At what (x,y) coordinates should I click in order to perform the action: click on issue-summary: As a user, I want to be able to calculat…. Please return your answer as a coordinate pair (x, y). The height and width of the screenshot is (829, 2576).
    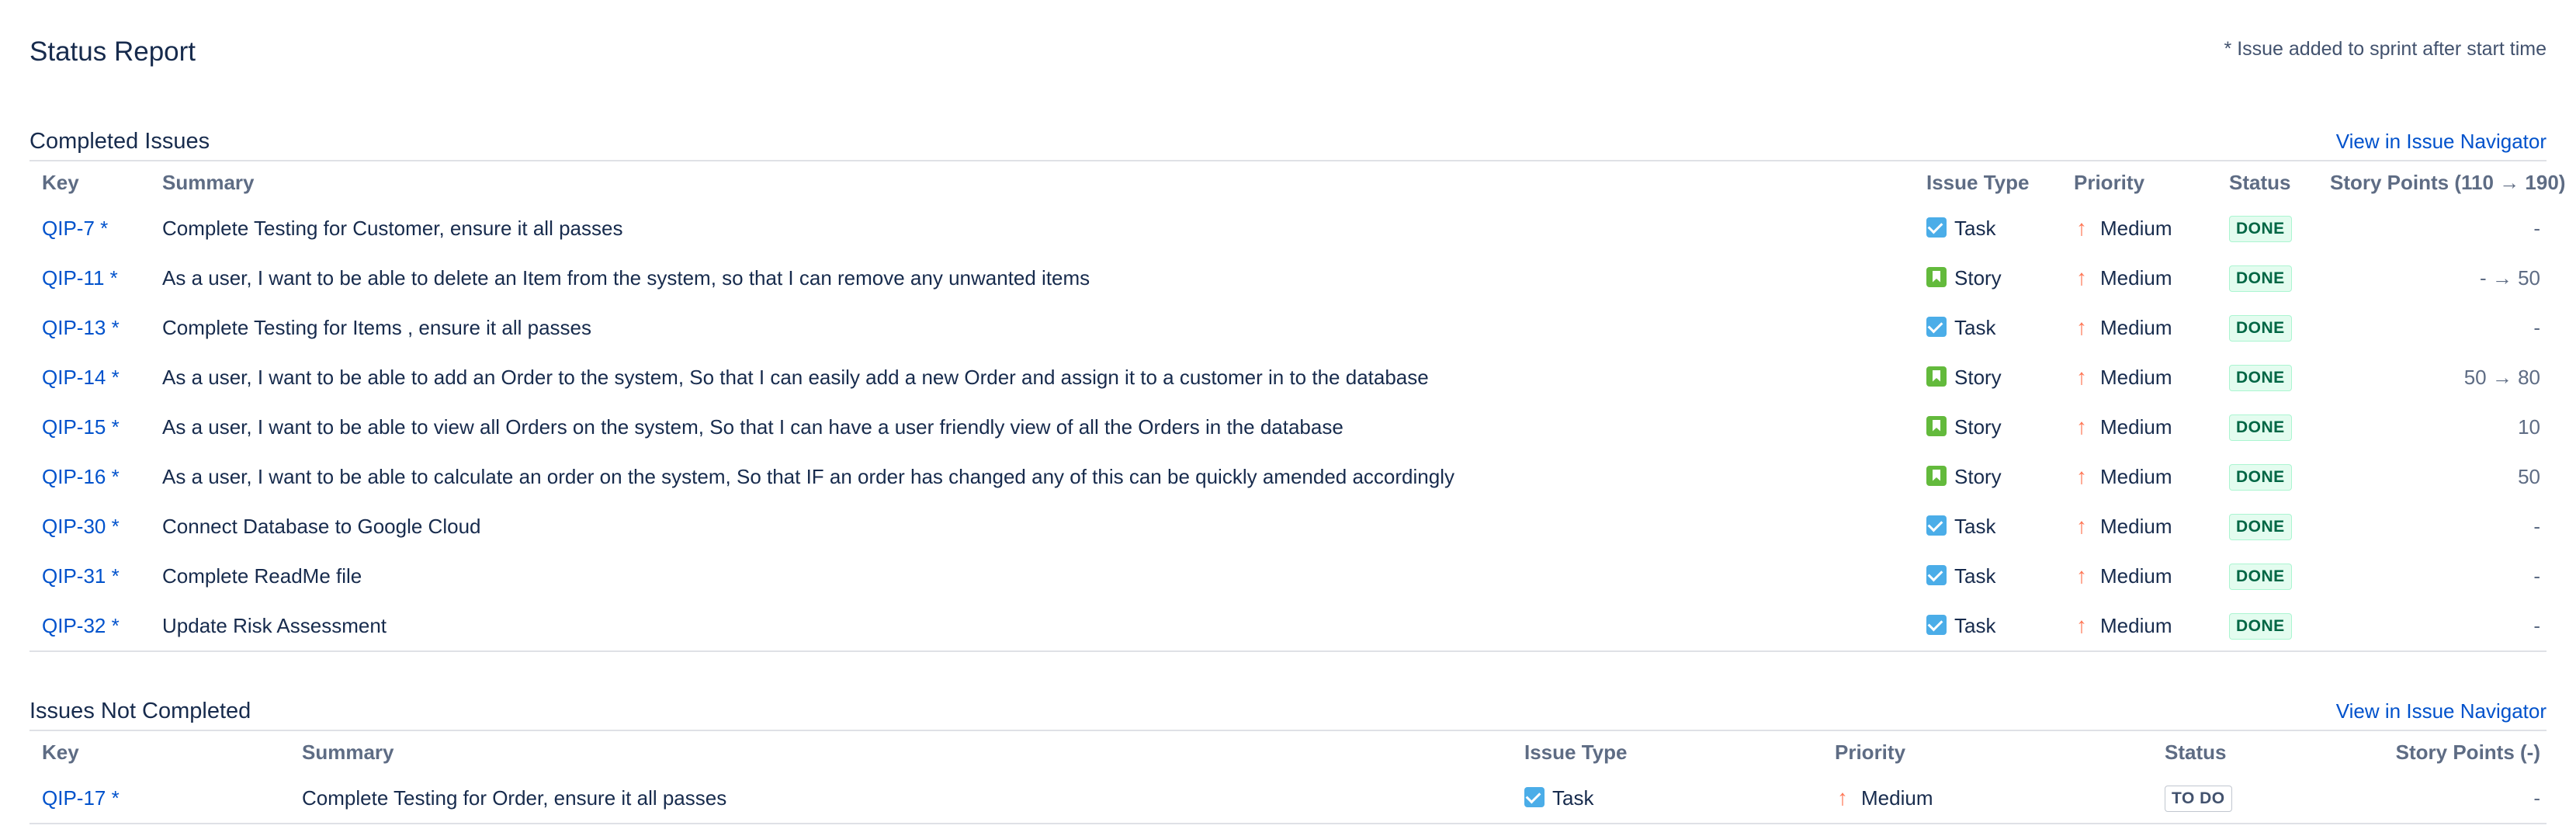
    Looking at the image, I should click on (808, 476).